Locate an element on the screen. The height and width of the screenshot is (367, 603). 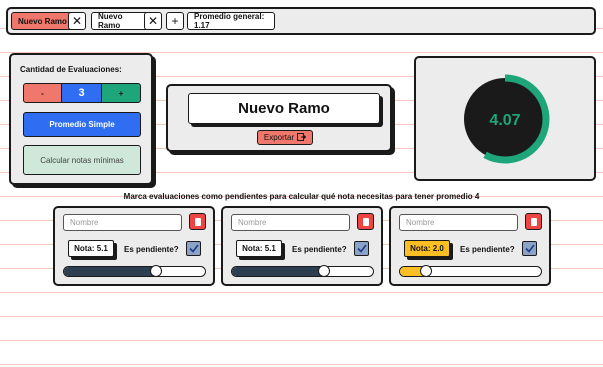
export-icon is located at coordinates (302, 137).